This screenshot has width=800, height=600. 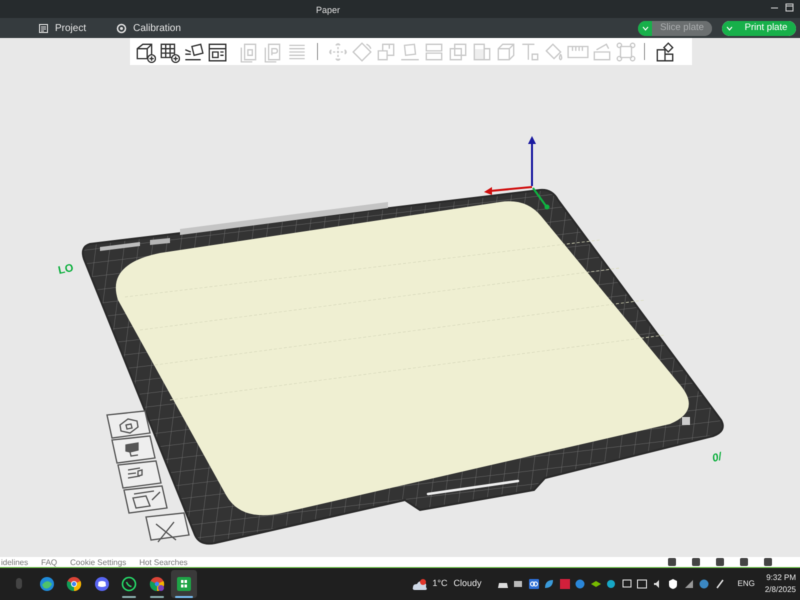 I want to click on round-app-icon, so click(x=580, y=584).